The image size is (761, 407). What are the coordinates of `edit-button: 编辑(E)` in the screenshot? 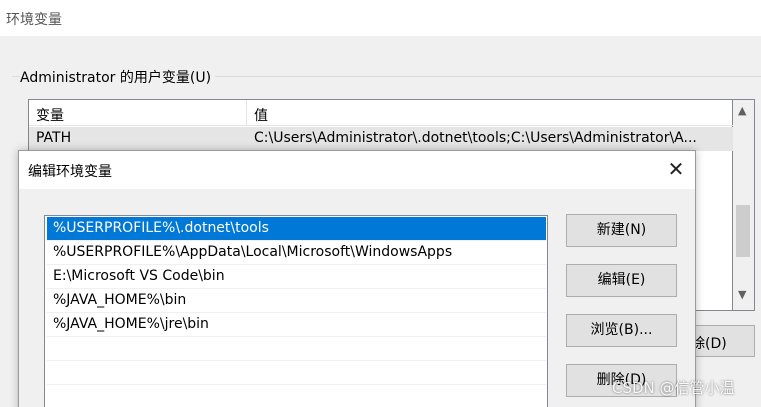 It's located at (621, 280).